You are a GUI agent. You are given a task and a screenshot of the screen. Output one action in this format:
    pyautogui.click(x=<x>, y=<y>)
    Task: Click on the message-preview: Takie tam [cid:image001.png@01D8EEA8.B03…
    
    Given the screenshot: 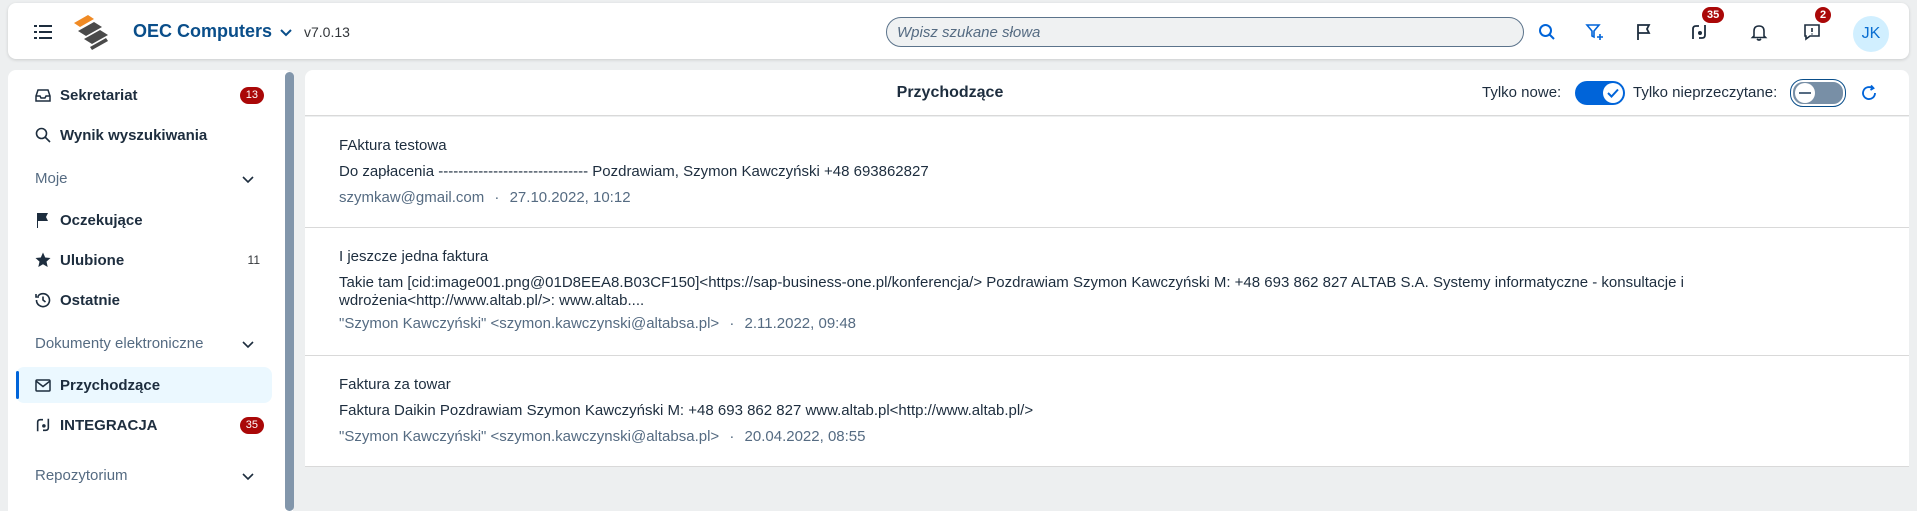 What is the action you would take?
    pyautogui.click(x=1011, y=291)
    